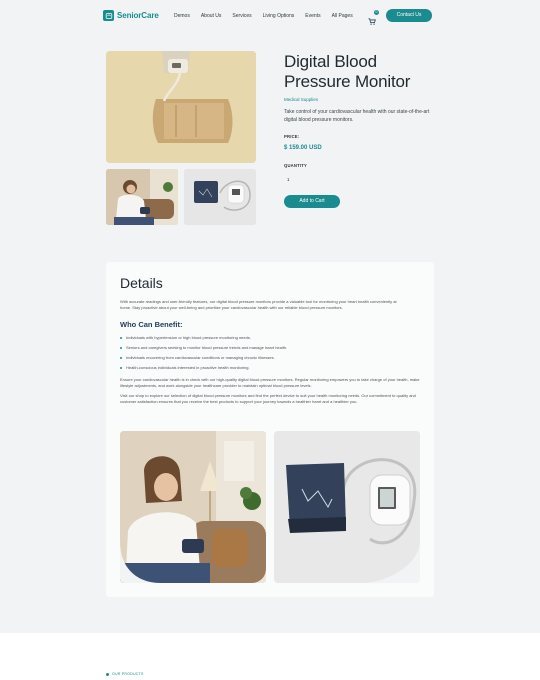 The height and width of the screenshot is (680, 540). What do you see at coordinates (211, 16) in the screenshot?
I see `menu-item-about-us: About Us` at bounding box center [211, 16].